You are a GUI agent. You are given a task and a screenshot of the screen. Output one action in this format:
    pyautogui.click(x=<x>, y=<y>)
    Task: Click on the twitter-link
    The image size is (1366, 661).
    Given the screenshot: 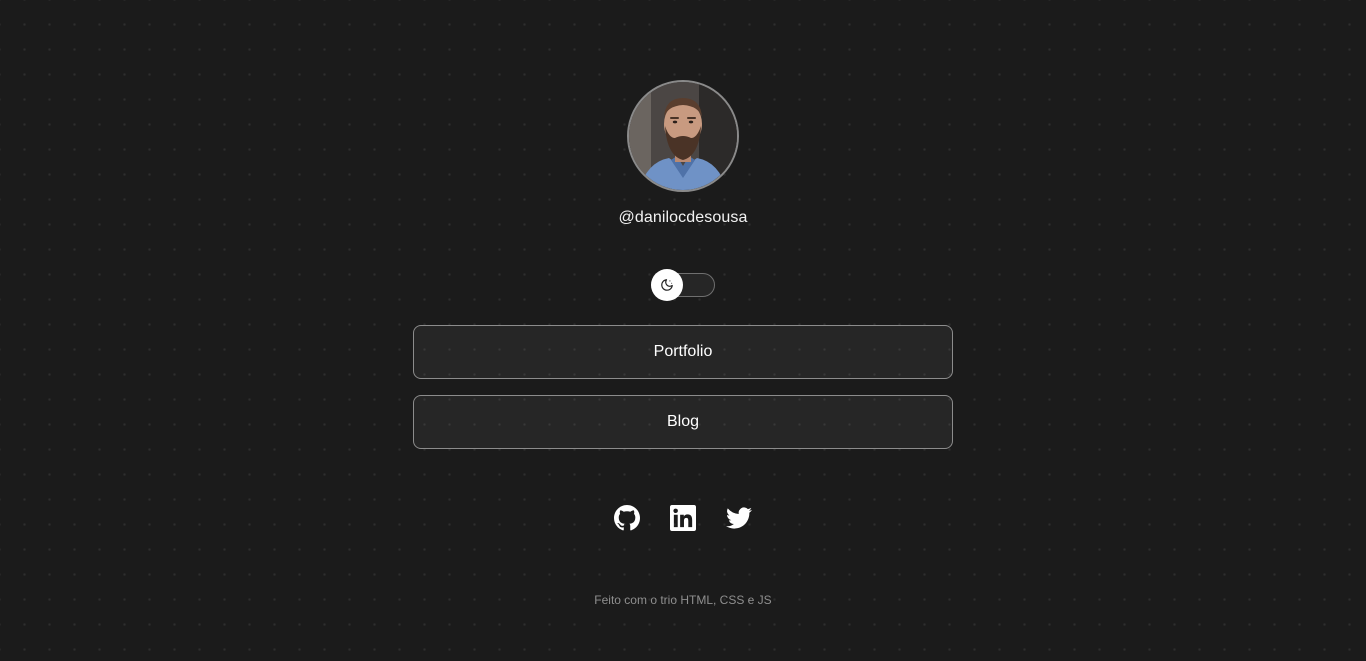 What is the action you would take?
    pyautogui.click(x=739, y=518)
    